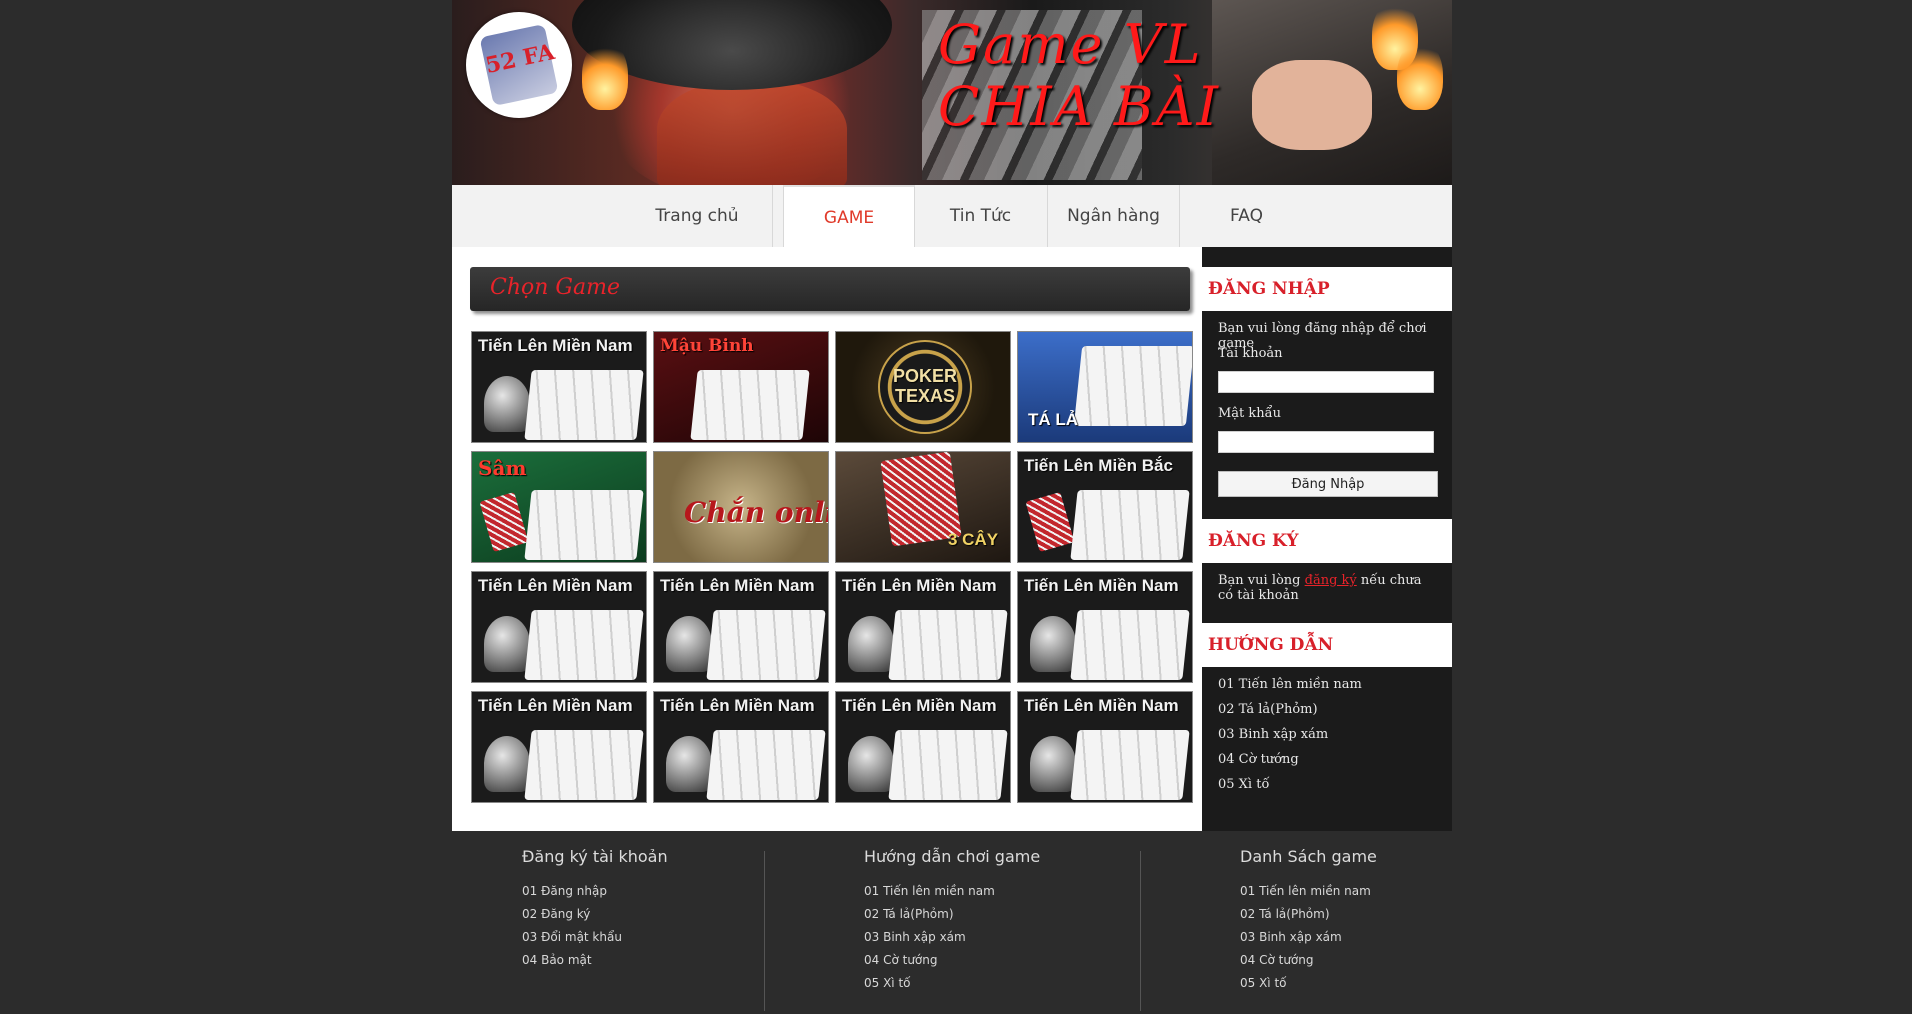 Image resolution: width=1912 pixels, height=1014 pixels. Describe the element at coordinates (1258, 759) in the screenshot. I see `guide-item: 04 Cờ tướng` at that location.